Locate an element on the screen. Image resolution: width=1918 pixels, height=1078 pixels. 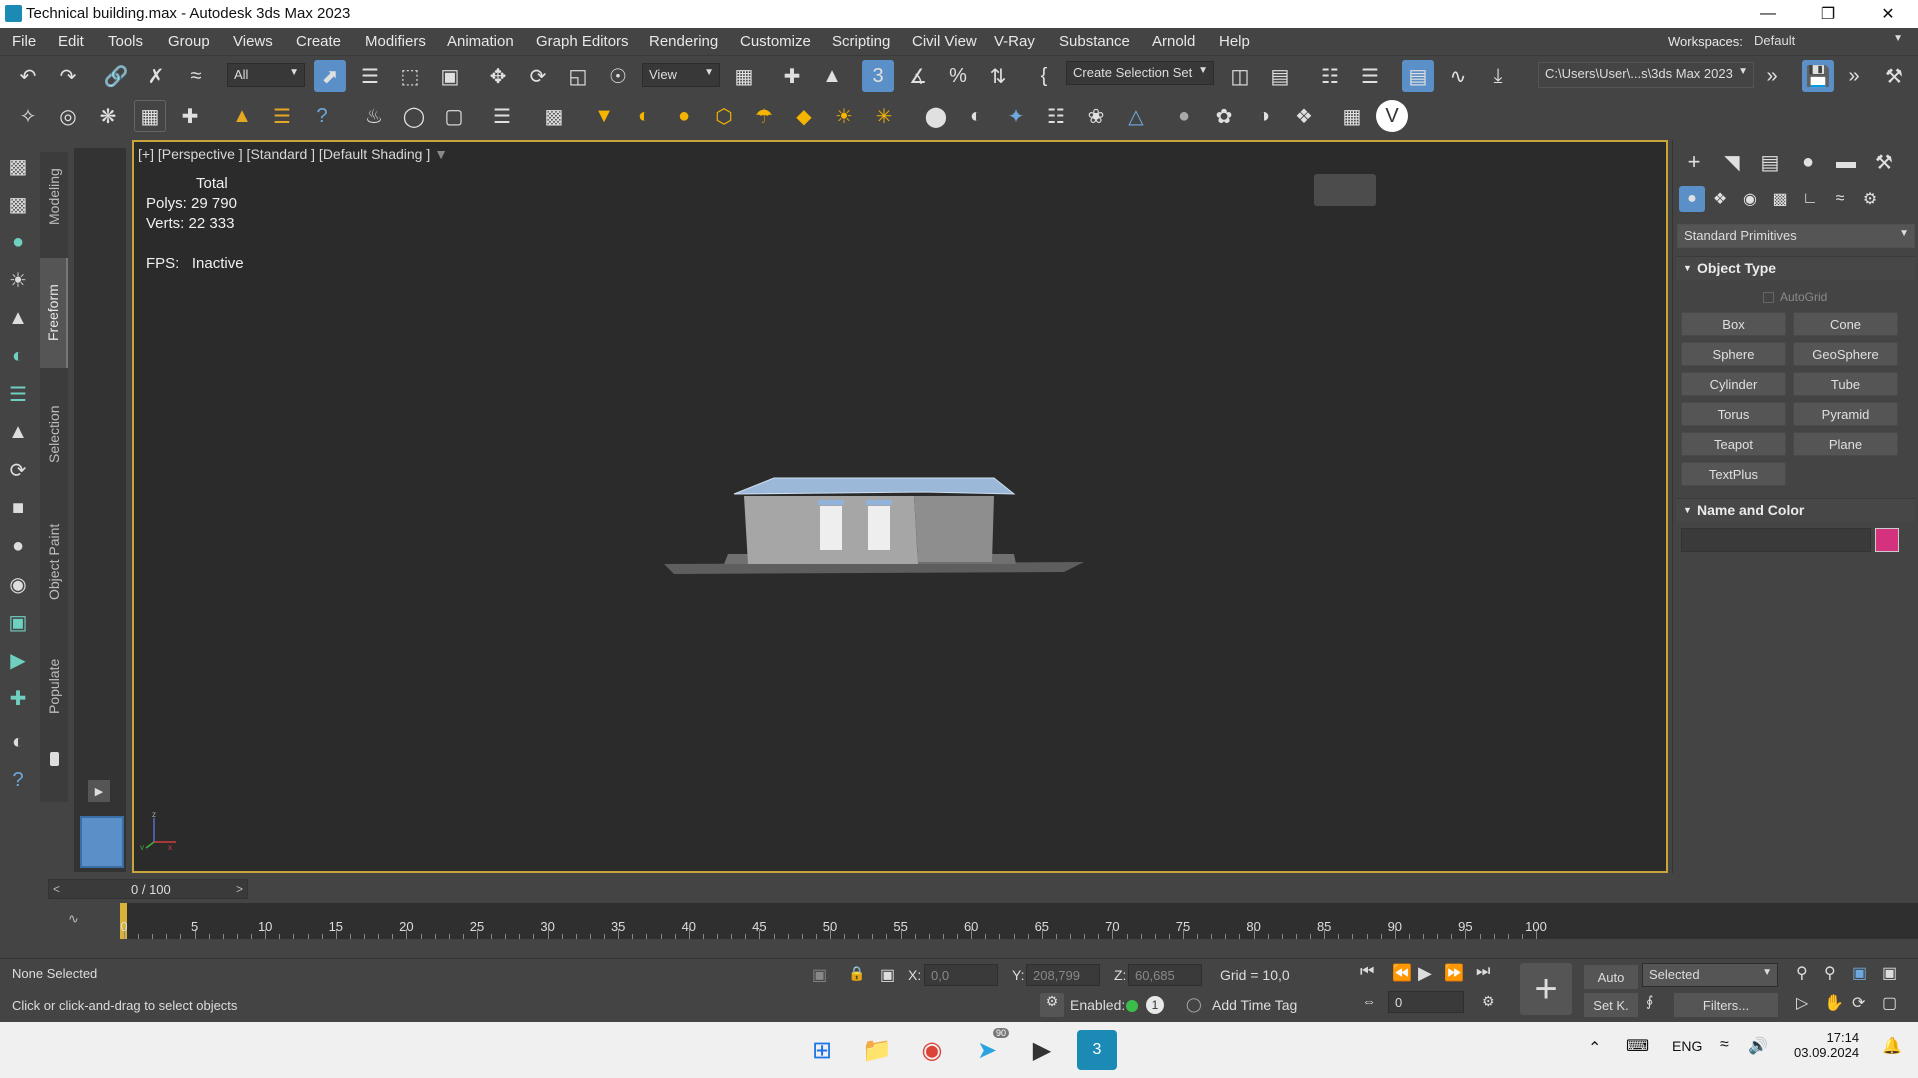
tree-icon: ▲ is located at coordinates (242, 116).